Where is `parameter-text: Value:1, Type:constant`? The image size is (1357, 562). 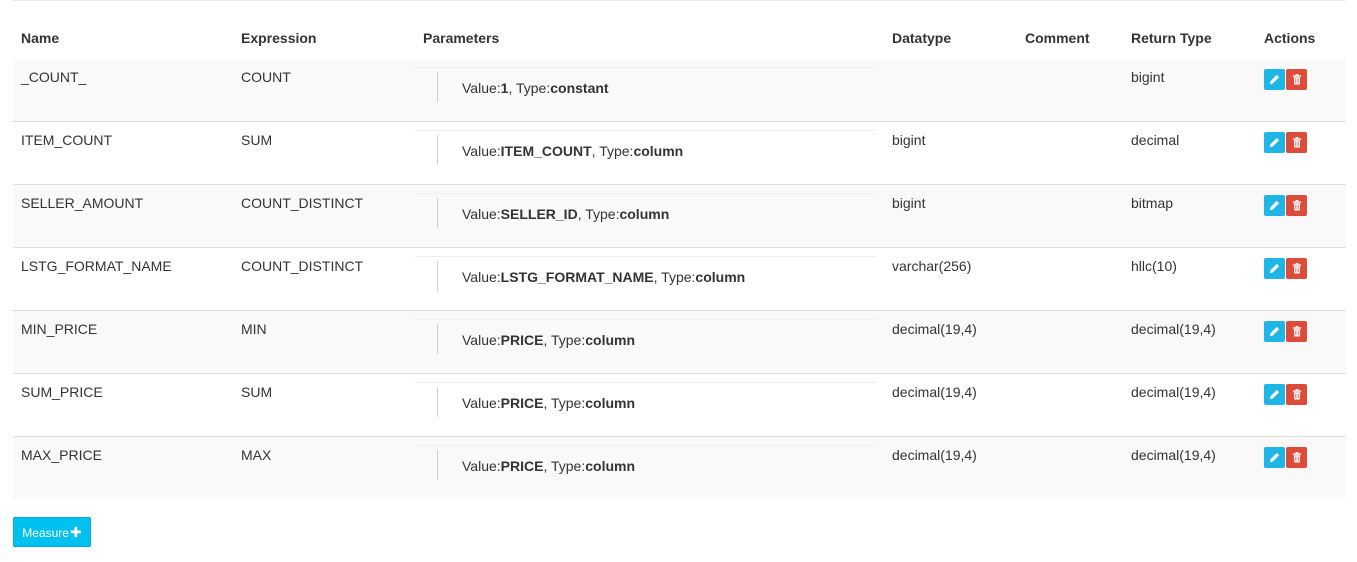 parameter-text: Value:1, Type:constant is located at coordinates (535, 88).